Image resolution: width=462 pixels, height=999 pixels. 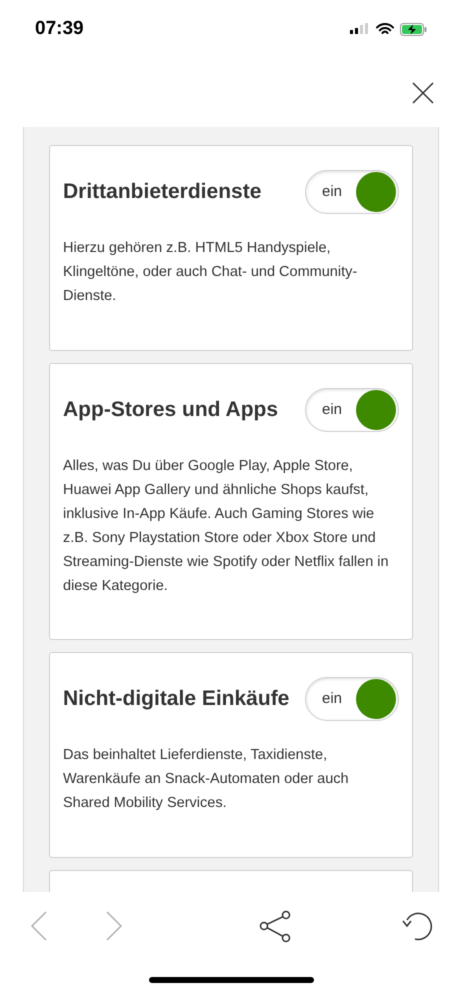 I want to click on share-icon, so click(x=275, y=926).